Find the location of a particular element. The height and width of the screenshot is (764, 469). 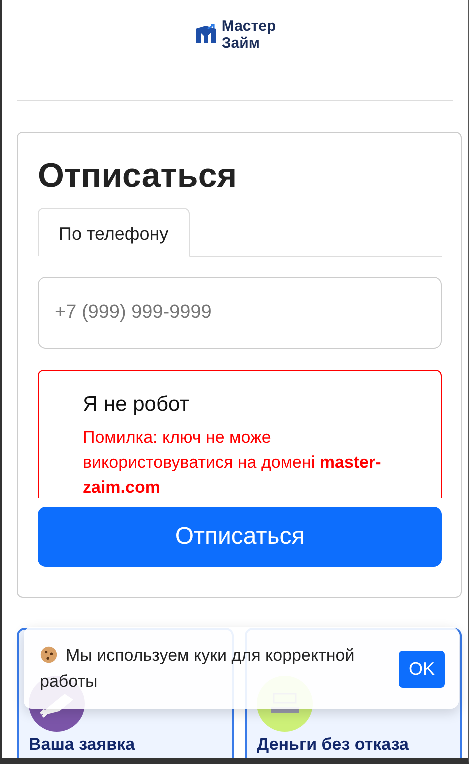

form-title: Отписаться is located at coordinates (138, 176).